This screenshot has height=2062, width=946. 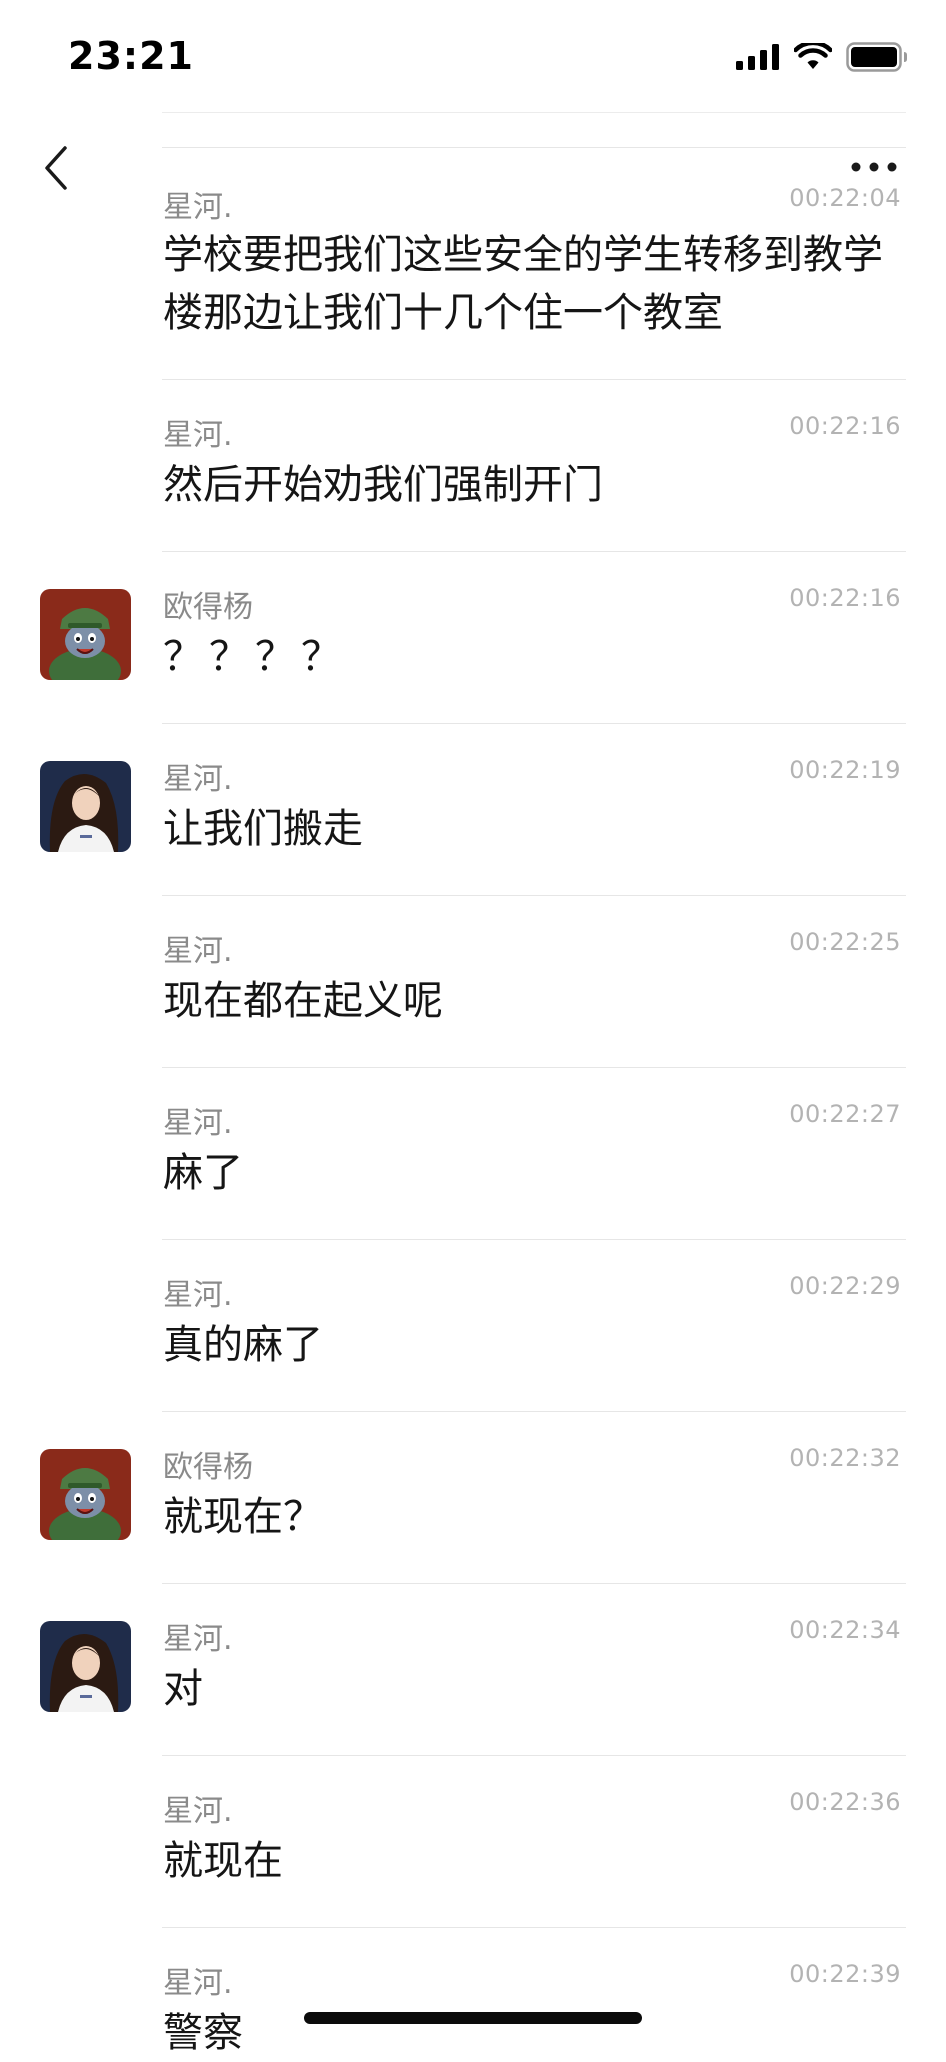 I want to click on more-button, so click(x=874, y=167).